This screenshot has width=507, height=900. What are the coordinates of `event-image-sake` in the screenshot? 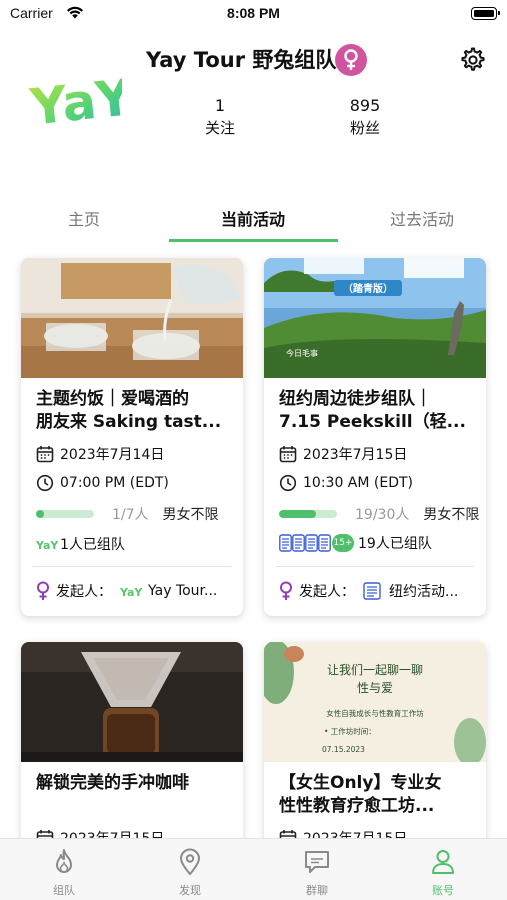 It's located at (132, 318).